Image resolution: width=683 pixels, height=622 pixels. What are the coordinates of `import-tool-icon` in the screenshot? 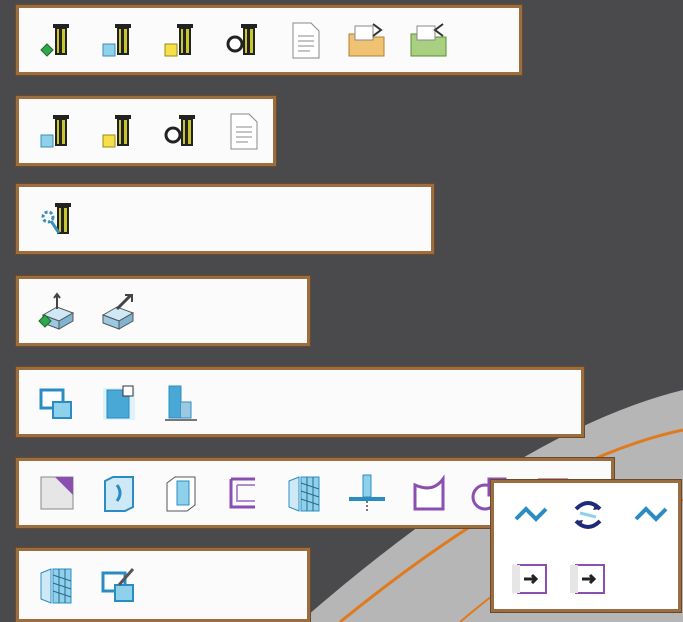 It's located at (429, 40).